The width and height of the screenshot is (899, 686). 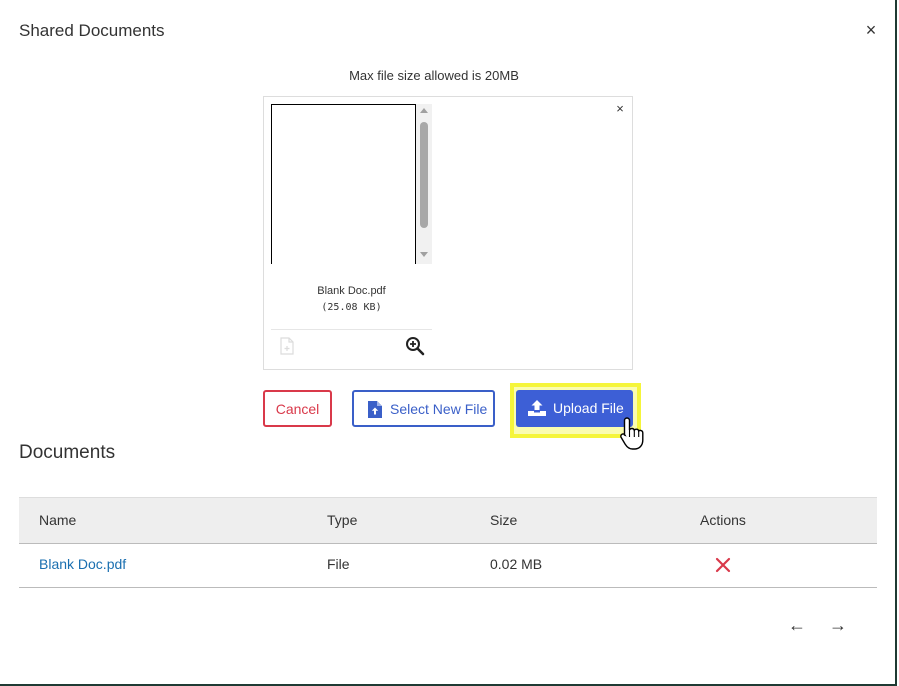 I want to click on documents-section-title: Documents, so click(x=67, y=452).